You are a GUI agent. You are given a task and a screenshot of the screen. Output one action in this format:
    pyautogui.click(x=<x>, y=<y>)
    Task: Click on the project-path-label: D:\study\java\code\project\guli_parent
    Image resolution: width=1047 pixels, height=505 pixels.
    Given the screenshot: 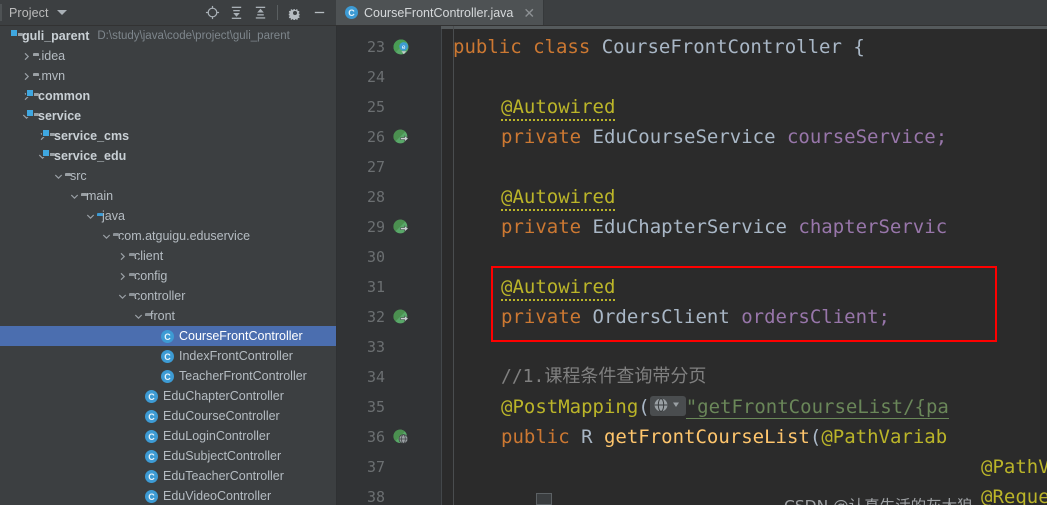 What is the action you would take?
    pyautogui.click(x=193, y=36)
    